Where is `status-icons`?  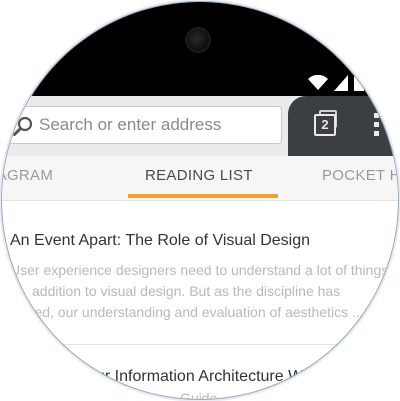
status-icons is located at coordinates (343, 82).